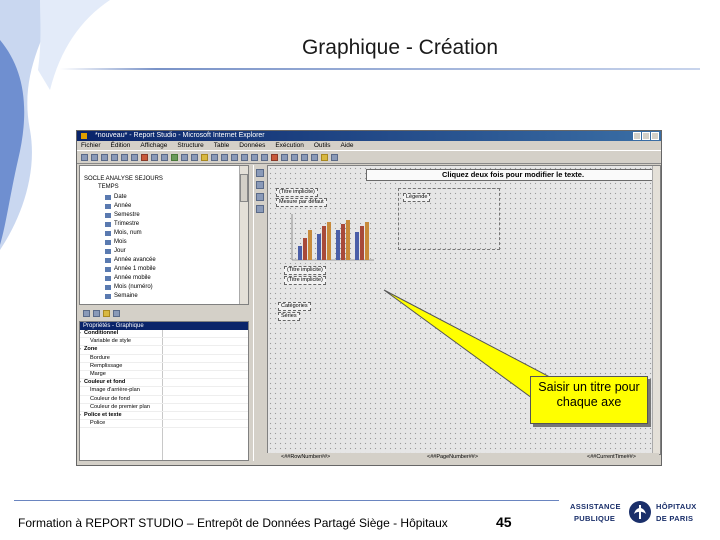 The width and height of the screenshot is (720, 540). Describe the element at coordinates (164, 408) in the screenshot. I see `property-row: Couleur de premier plan` at that location.